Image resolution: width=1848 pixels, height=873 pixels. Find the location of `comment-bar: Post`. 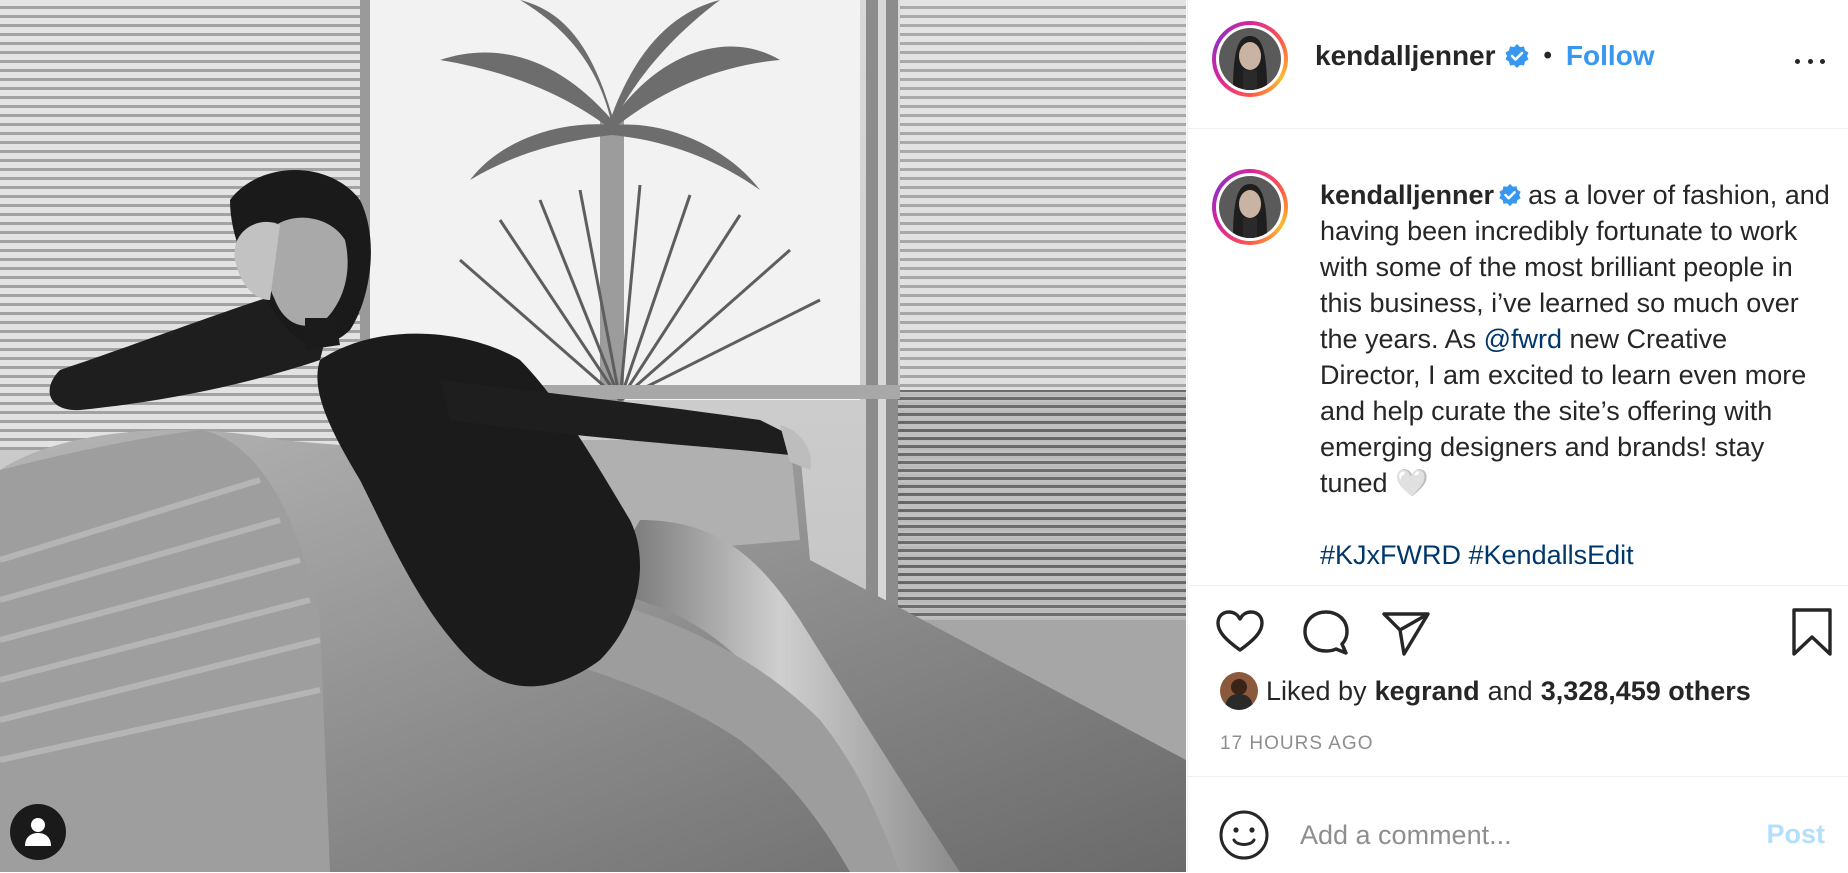

comment-bar: Post is located at coordinates (1518, 824).